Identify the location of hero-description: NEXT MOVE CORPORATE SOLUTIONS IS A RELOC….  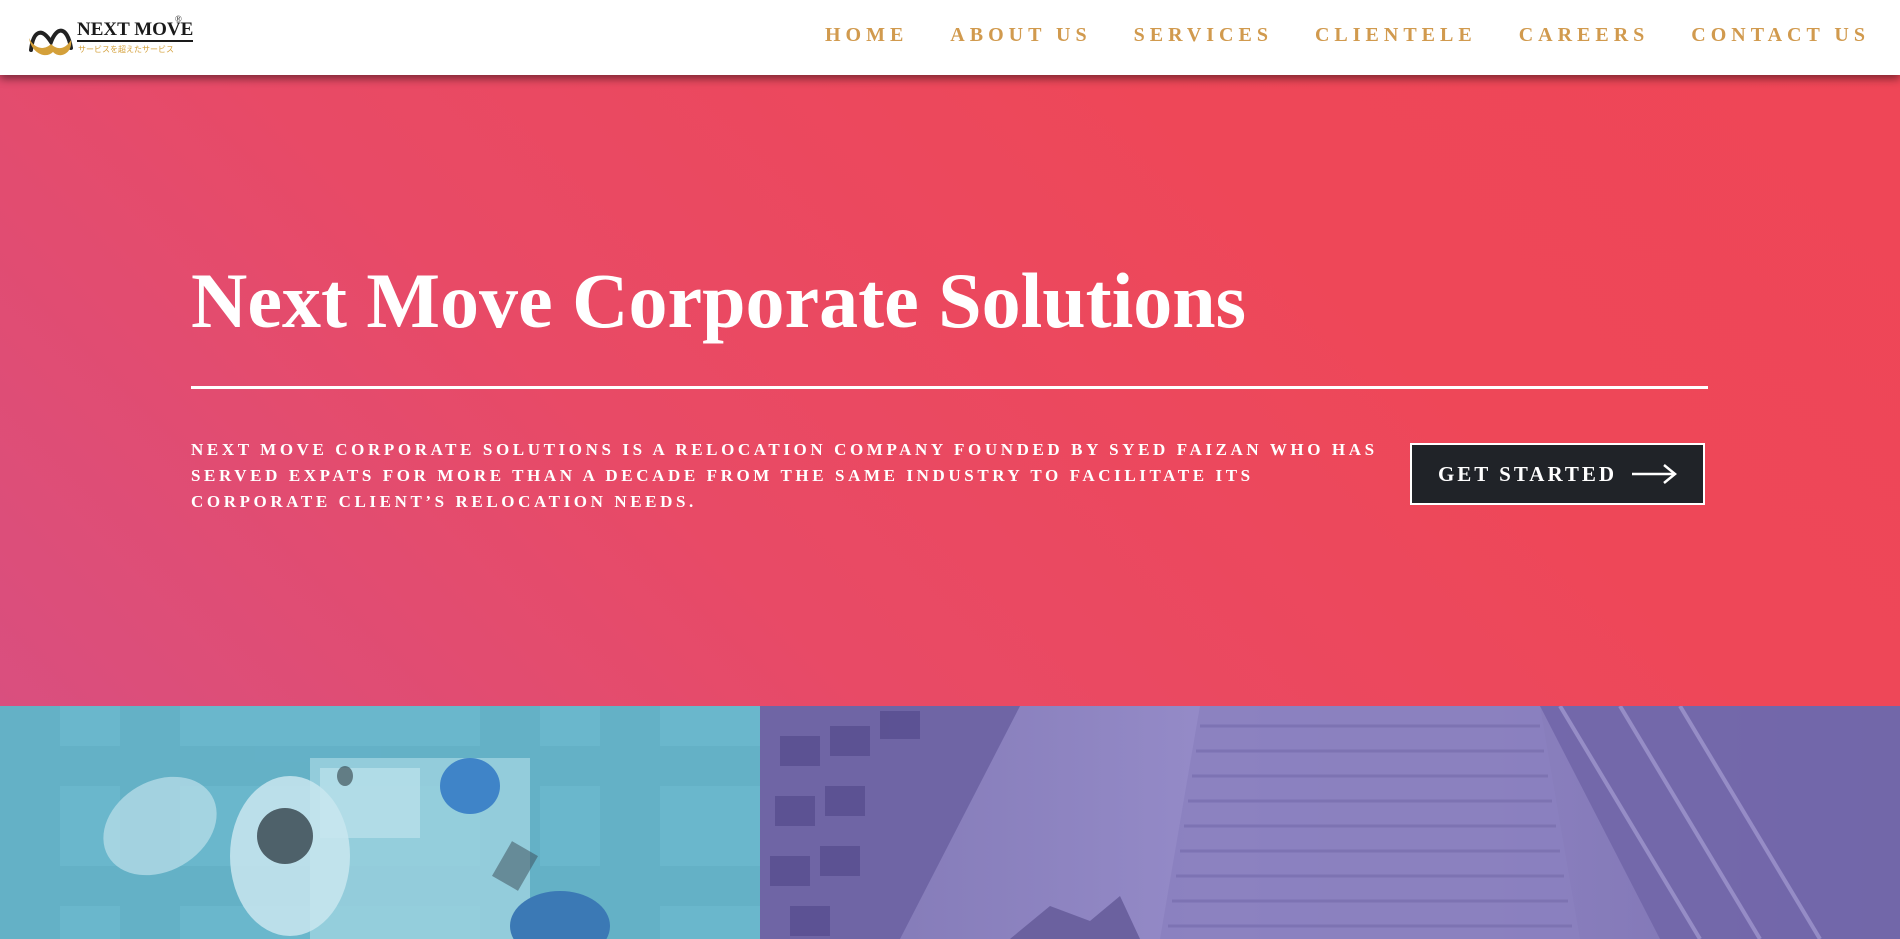
(784, 475).